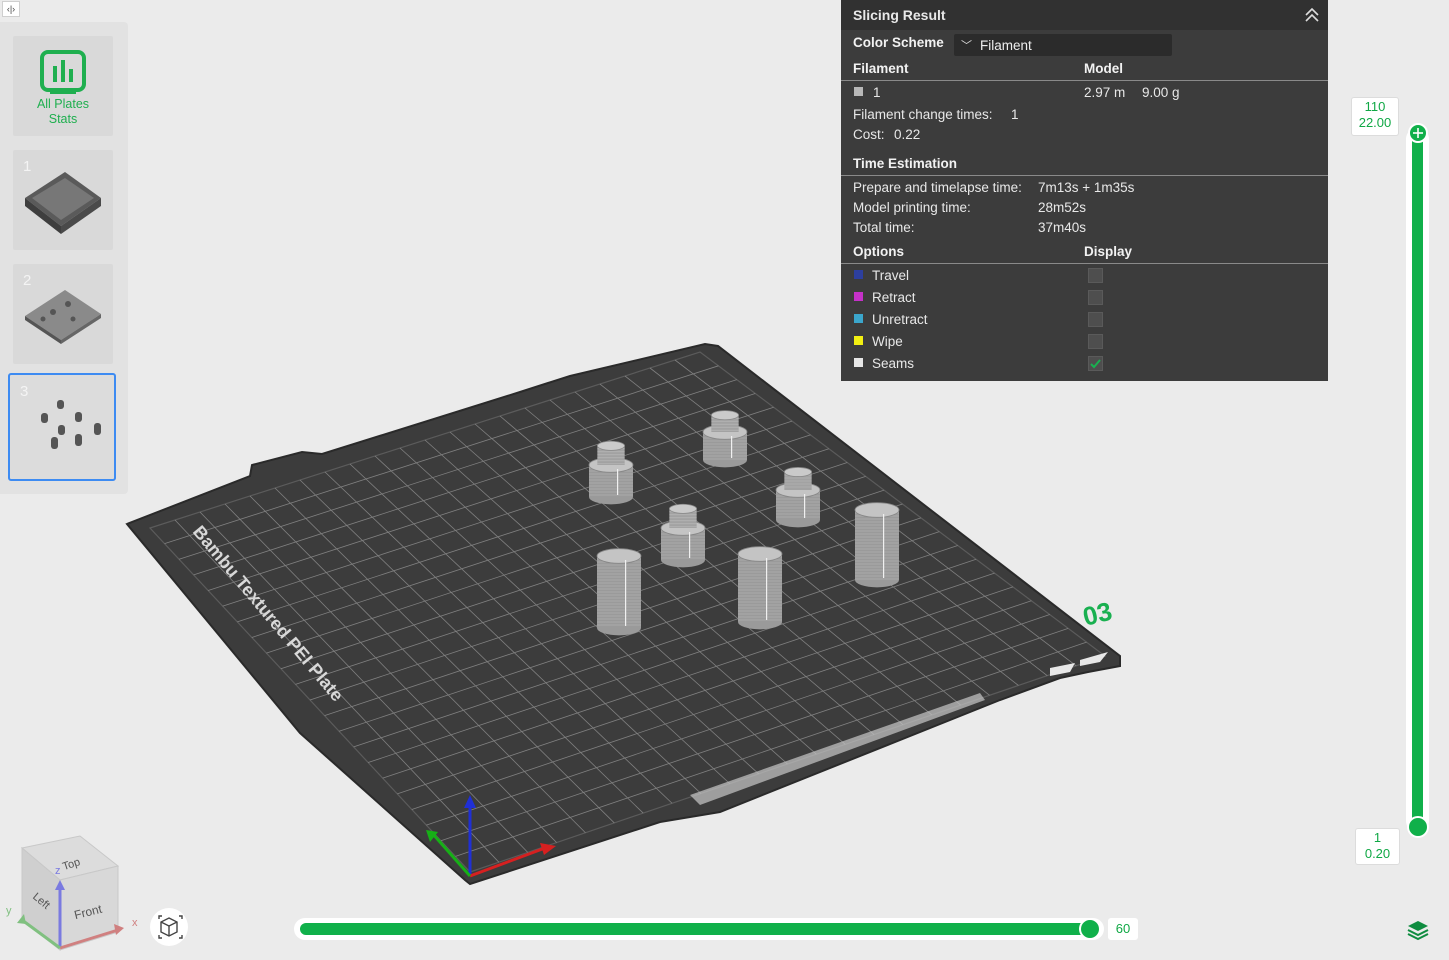 This screenshot has width=1449, height=960. What do you see at coordinates (58, 871) in the screenshot?
I see `axis-z-label: z` at bounding box center [58, 871].